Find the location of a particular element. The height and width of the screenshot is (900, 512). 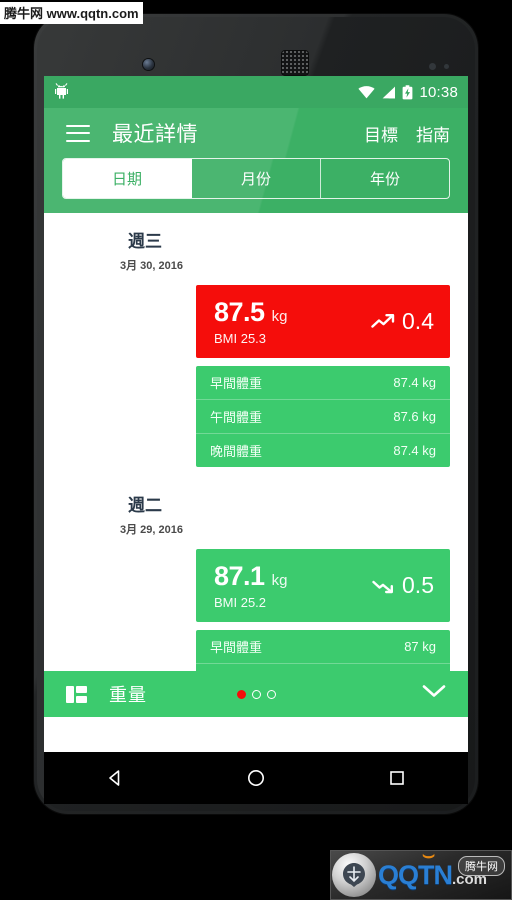

trending-up-icon is located at coordinates (383, 320).